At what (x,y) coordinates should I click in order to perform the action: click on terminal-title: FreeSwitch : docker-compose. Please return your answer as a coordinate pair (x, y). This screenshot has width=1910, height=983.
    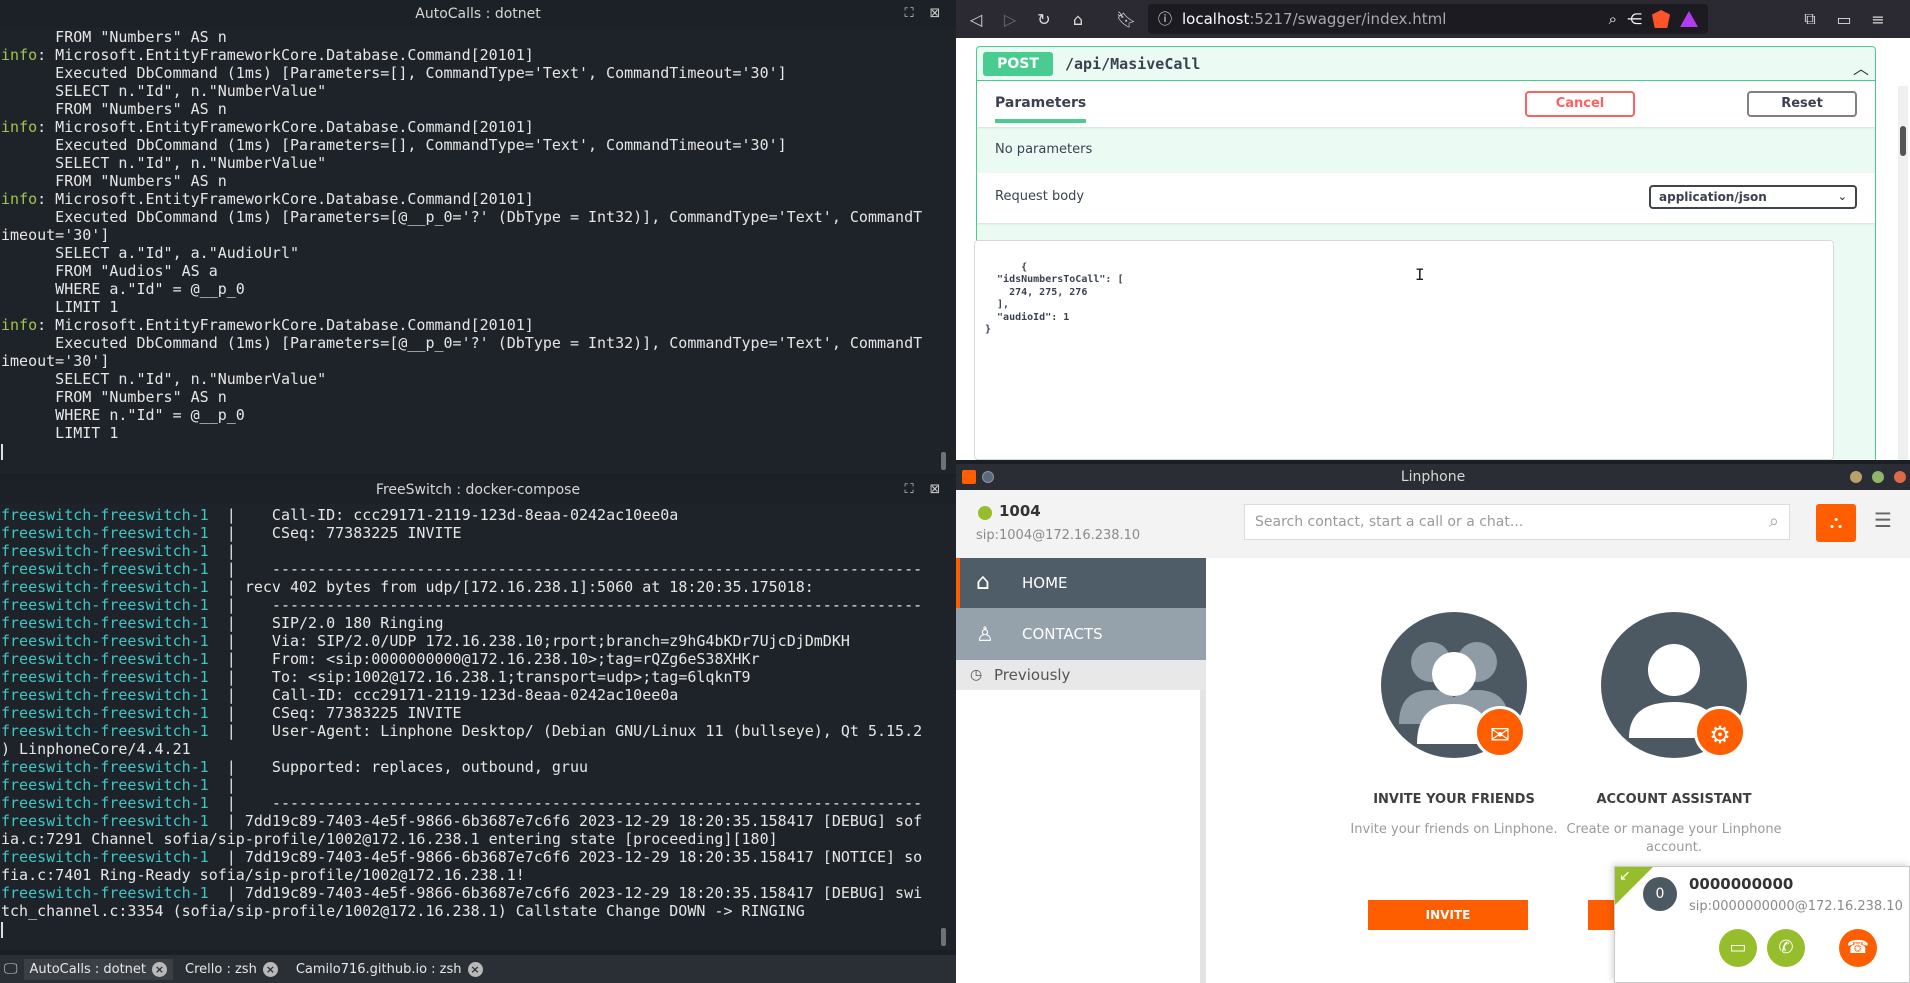
    Looking at the image, I should click on (478, 490).